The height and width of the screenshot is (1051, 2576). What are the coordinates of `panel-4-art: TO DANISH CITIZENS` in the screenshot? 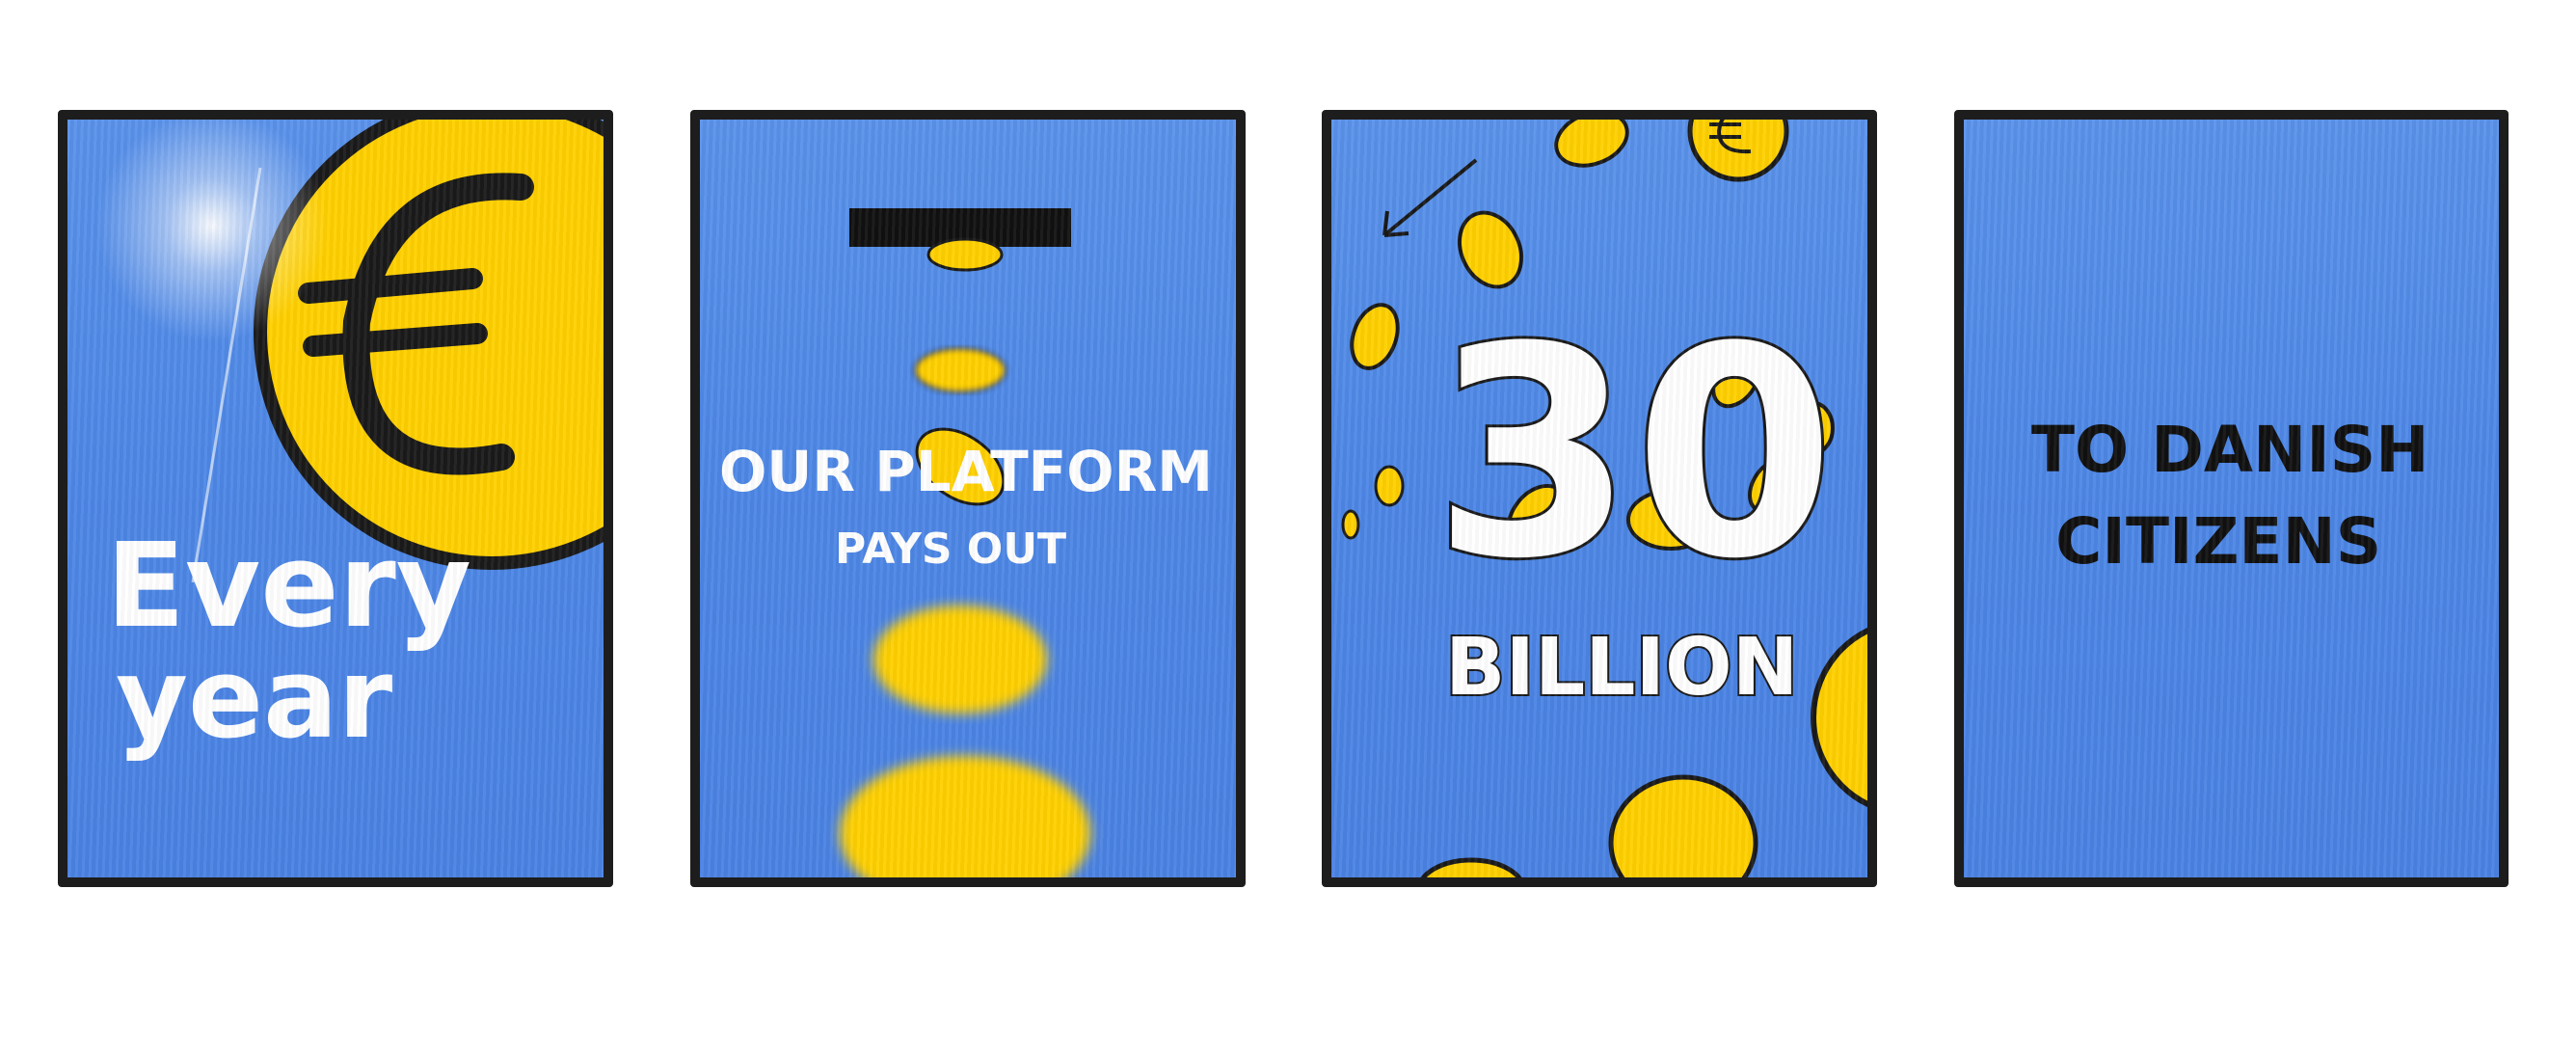 It's located at (2230, 496).